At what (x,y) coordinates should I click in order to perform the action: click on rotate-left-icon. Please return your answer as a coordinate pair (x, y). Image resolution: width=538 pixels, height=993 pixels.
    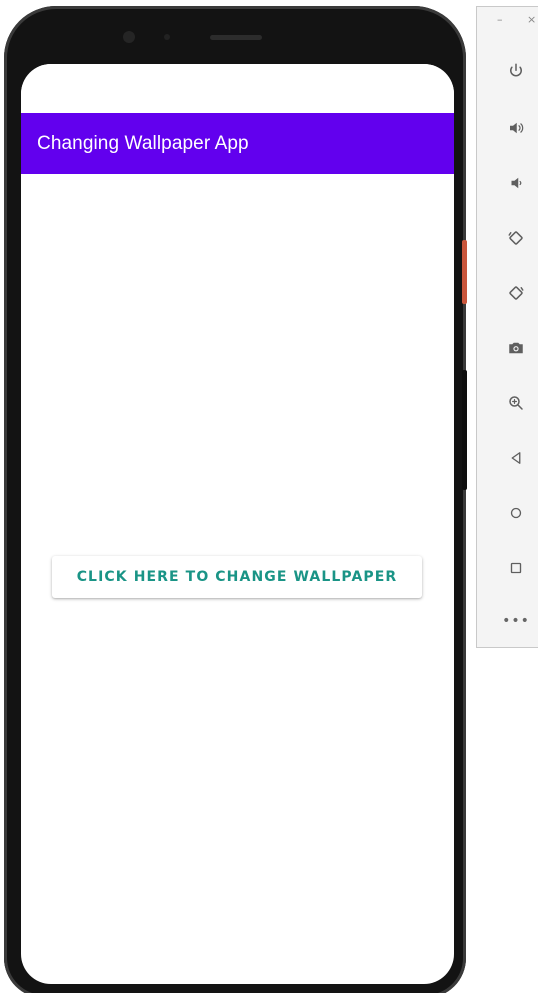
    Looking at the image, I should click on (516, 238).